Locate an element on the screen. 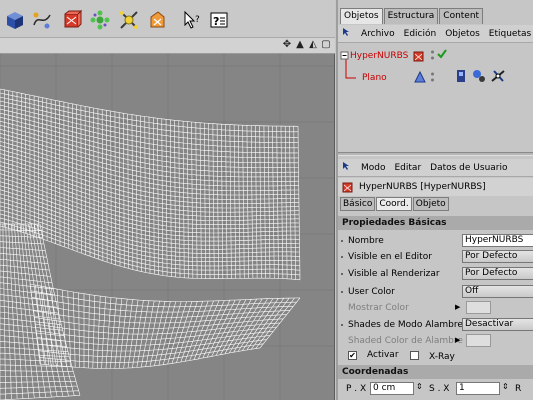 This screenshot has width=533, height=400. spline-pen-icon is located at coordinates (42, 20).